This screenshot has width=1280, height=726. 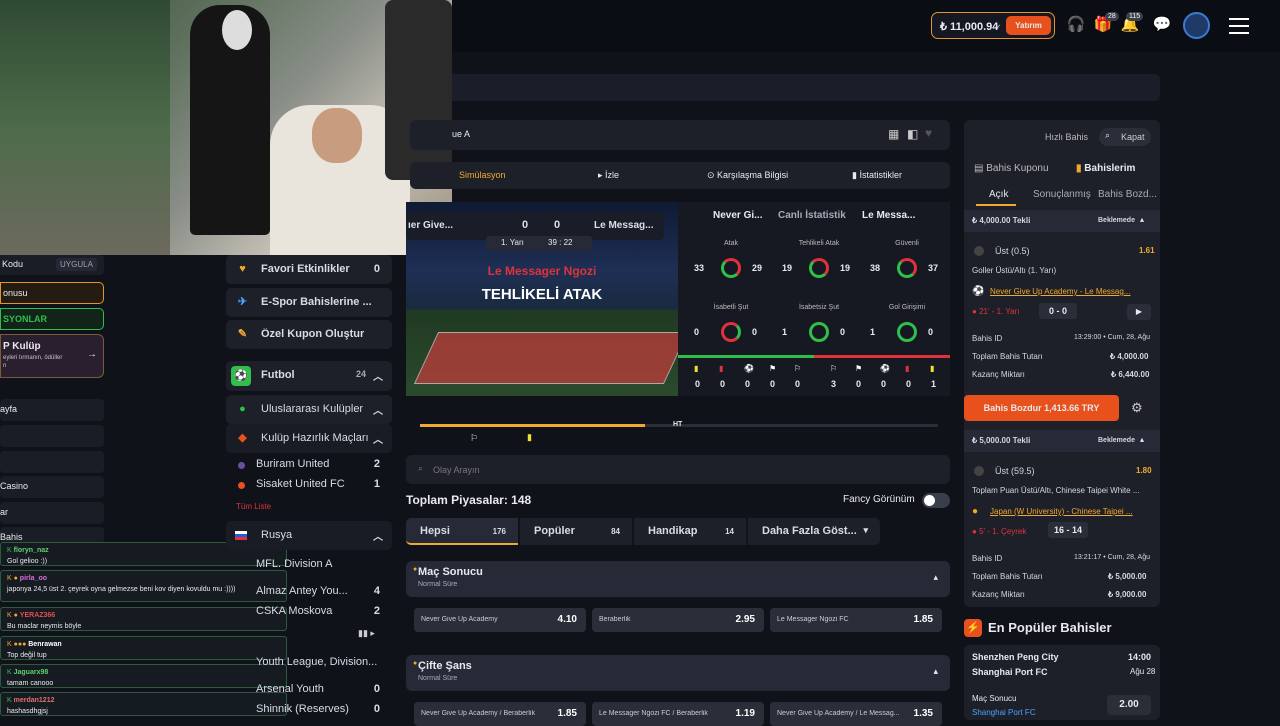 I want to click on event-type-icon: ▮, so click(x=932, y=368).